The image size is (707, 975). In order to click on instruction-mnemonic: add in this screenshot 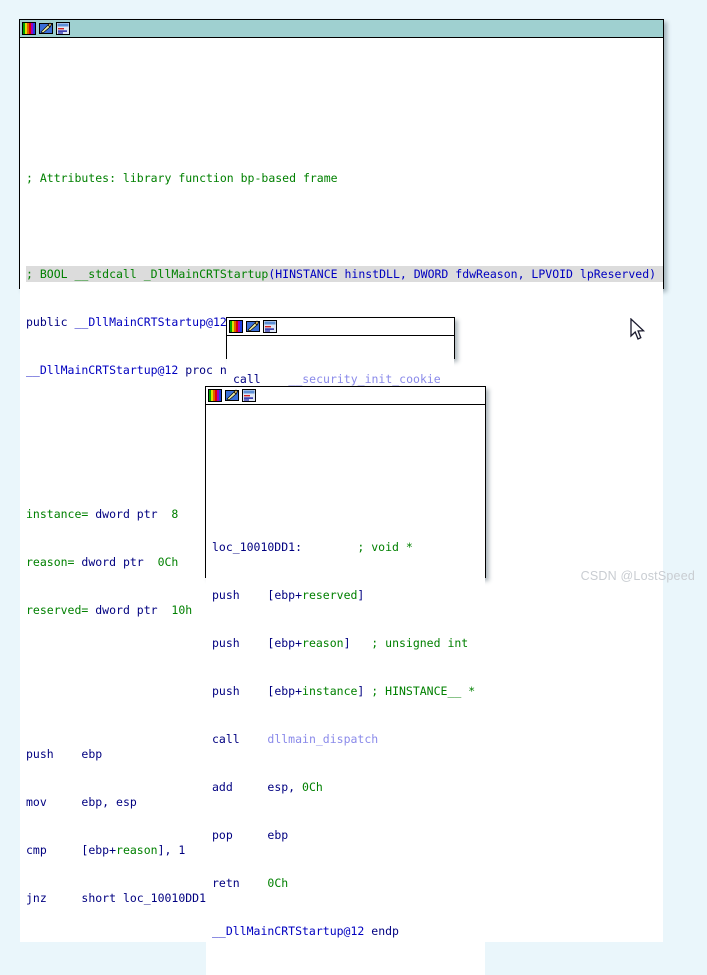, I will do `click(222, 787)`.